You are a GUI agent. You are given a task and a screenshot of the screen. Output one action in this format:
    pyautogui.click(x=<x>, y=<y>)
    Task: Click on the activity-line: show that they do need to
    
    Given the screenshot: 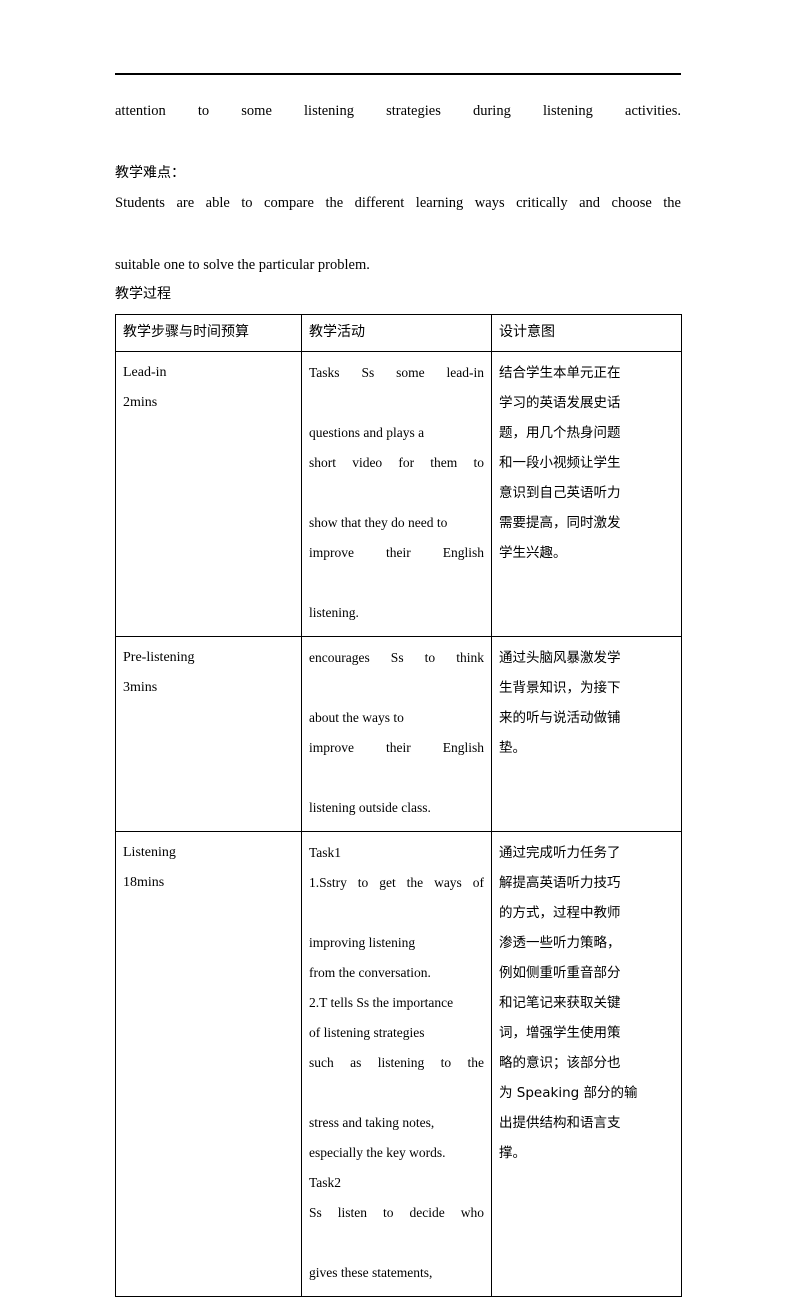 What is the action you would take?
    pyautogui.click(x=378, y=522)
    